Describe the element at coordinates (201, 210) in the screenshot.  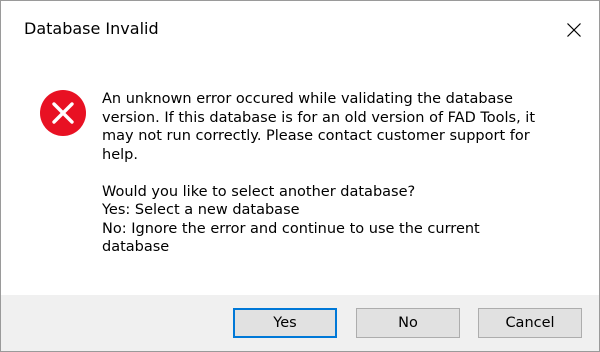
I see `question-line: Yes: Select a new database` at that location.